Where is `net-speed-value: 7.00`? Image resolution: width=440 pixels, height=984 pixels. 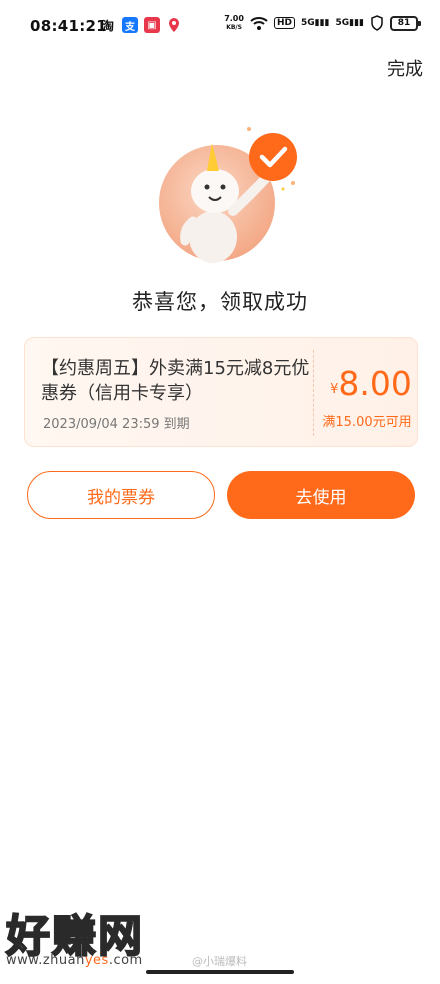 net-speed-value: 7.00 is located at coordinates (234, 18).